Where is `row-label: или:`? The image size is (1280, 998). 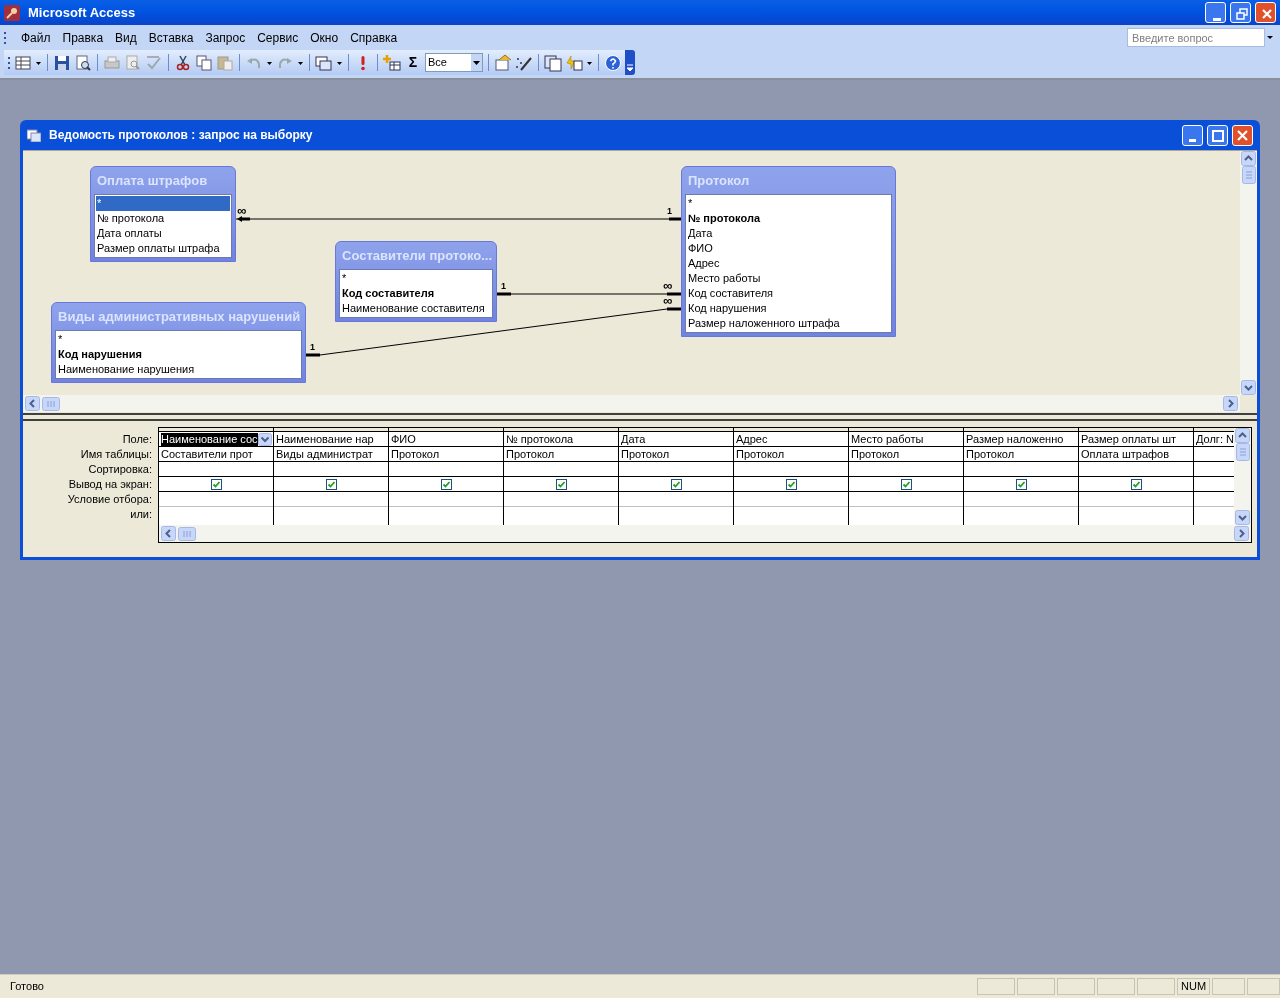
row-label: или: is located at coordinates (140, 514).